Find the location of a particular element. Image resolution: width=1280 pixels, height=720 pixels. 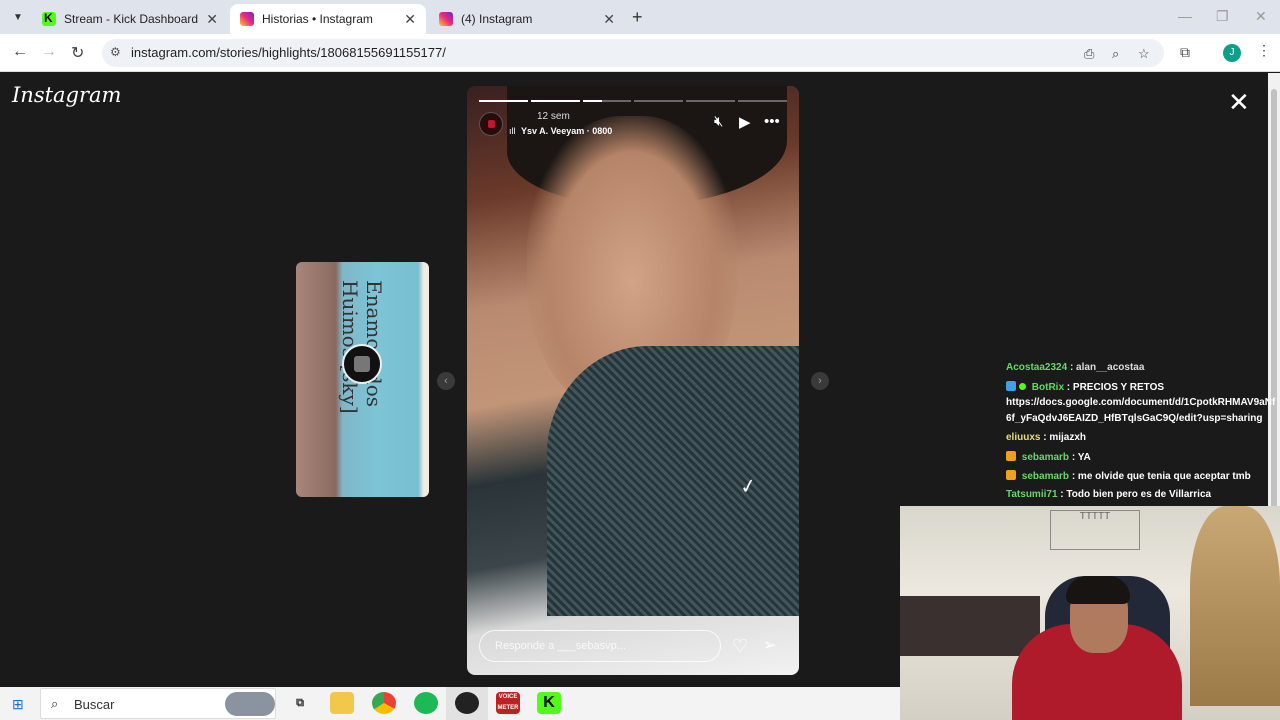

chat-text: : me olvide que tenia que aceptar tmb is located at coordinates (1161, 476).